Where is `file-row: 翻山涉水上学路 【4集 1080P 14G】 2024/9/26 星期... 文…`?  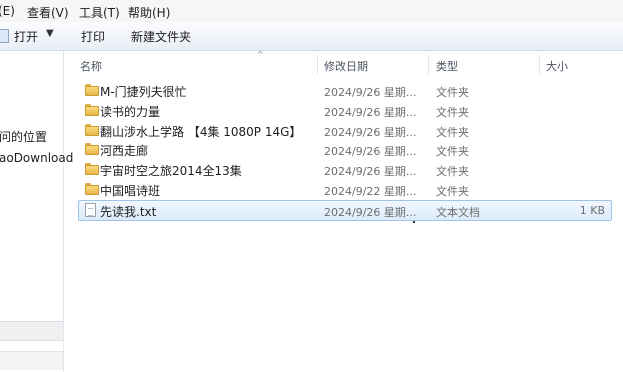 file-row: 翻山涉水上学路 【4集 1080P 14G】 2024/9/26 星期... 文… is located at coordinates (345, 130).